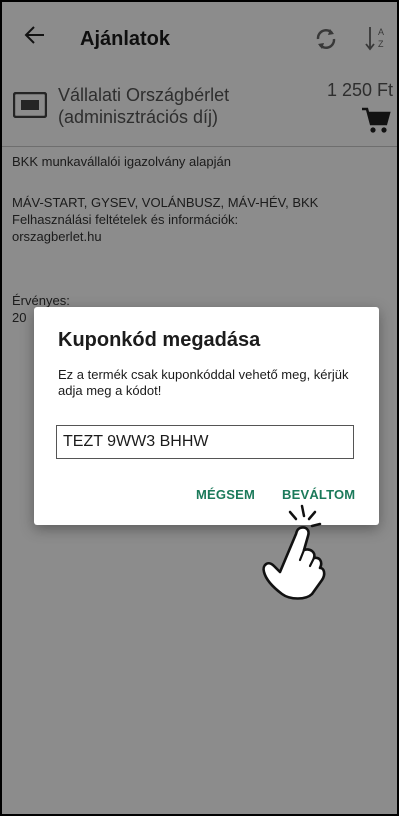 The height and width of the screenshot is (816, 399). I want to click on redeem-button: BEVÁLTOM, so click(318, 494).